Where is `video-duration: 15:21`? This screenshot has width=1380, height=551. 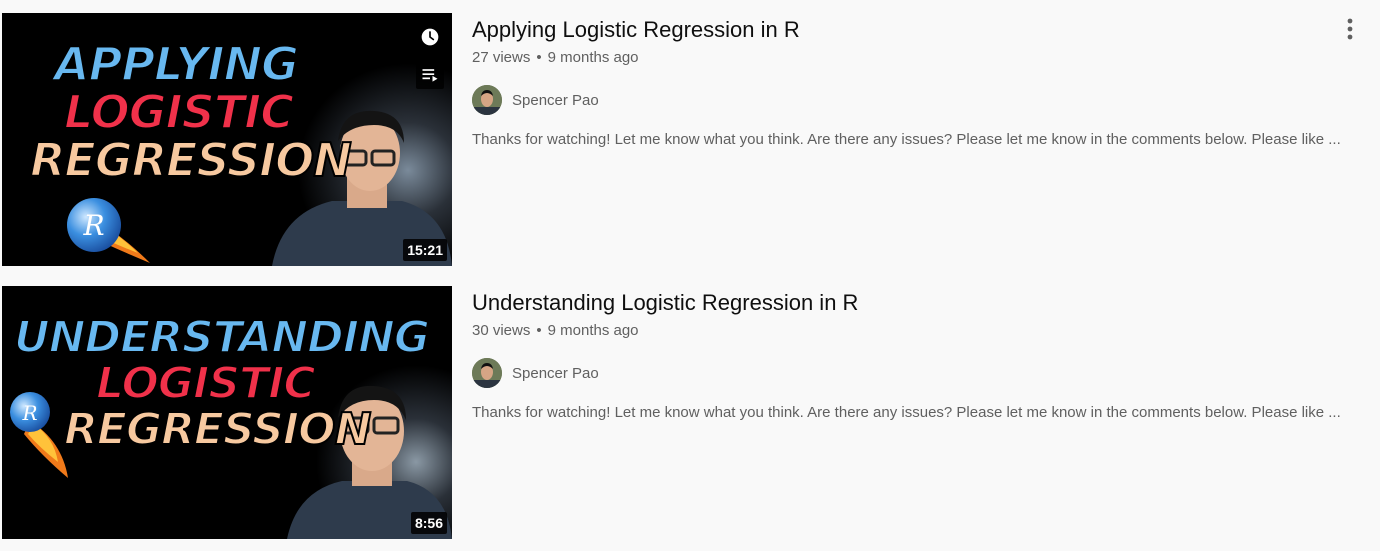
video-duration: 15:21 is located at coordinates (425, 250).